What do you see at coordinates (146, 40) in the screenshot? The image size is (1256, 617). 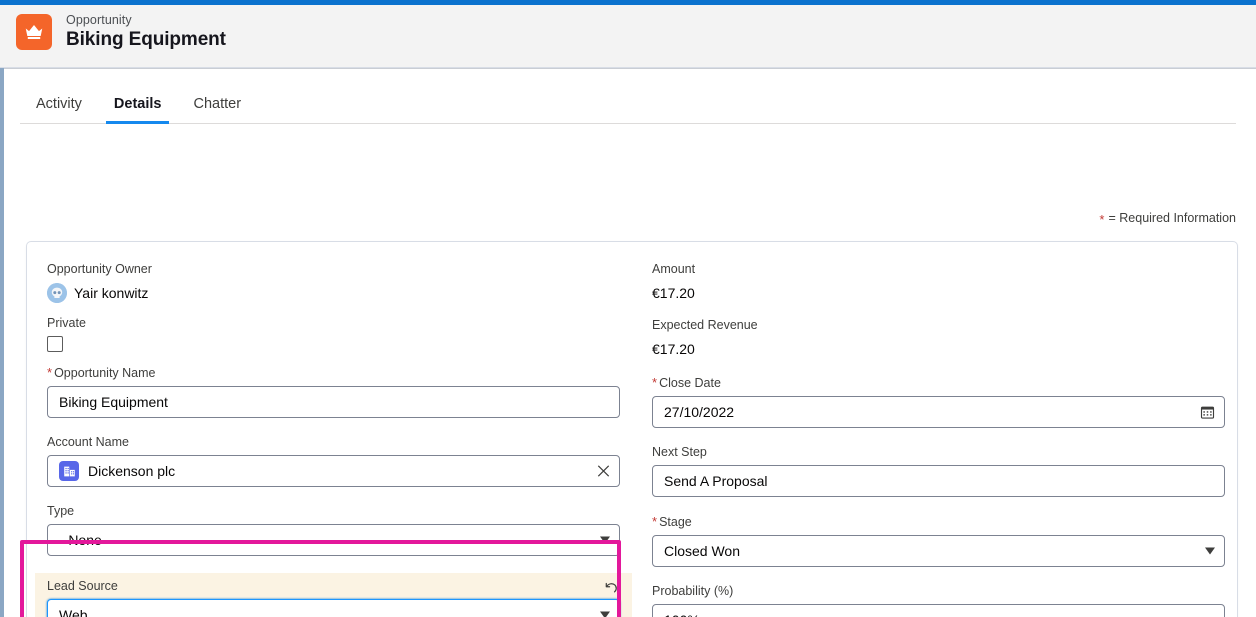 I see `page-title: Biking Equipment` at bounding box center [146, 40].